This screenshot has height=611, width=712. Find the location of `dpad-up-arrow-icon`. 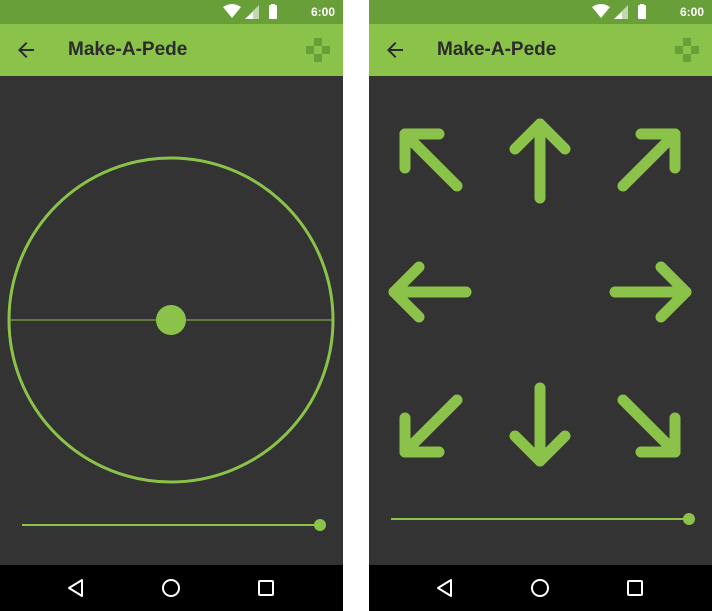

dpad-up-arrow-icon is located at coordinates (540, 161).